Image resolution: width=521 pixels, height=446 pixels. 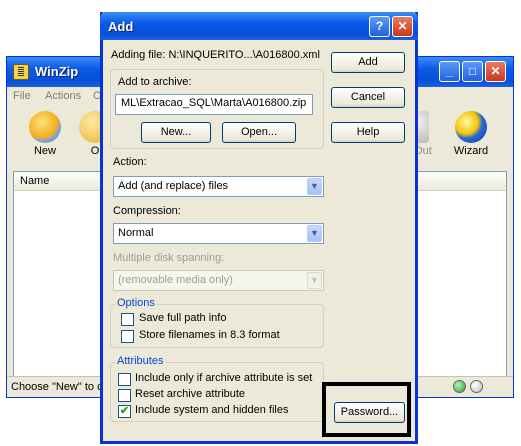 What do you see at coordinates (22, 96) in the screenshot?
I see `menu-file: File` at bounding box center [22, 96].